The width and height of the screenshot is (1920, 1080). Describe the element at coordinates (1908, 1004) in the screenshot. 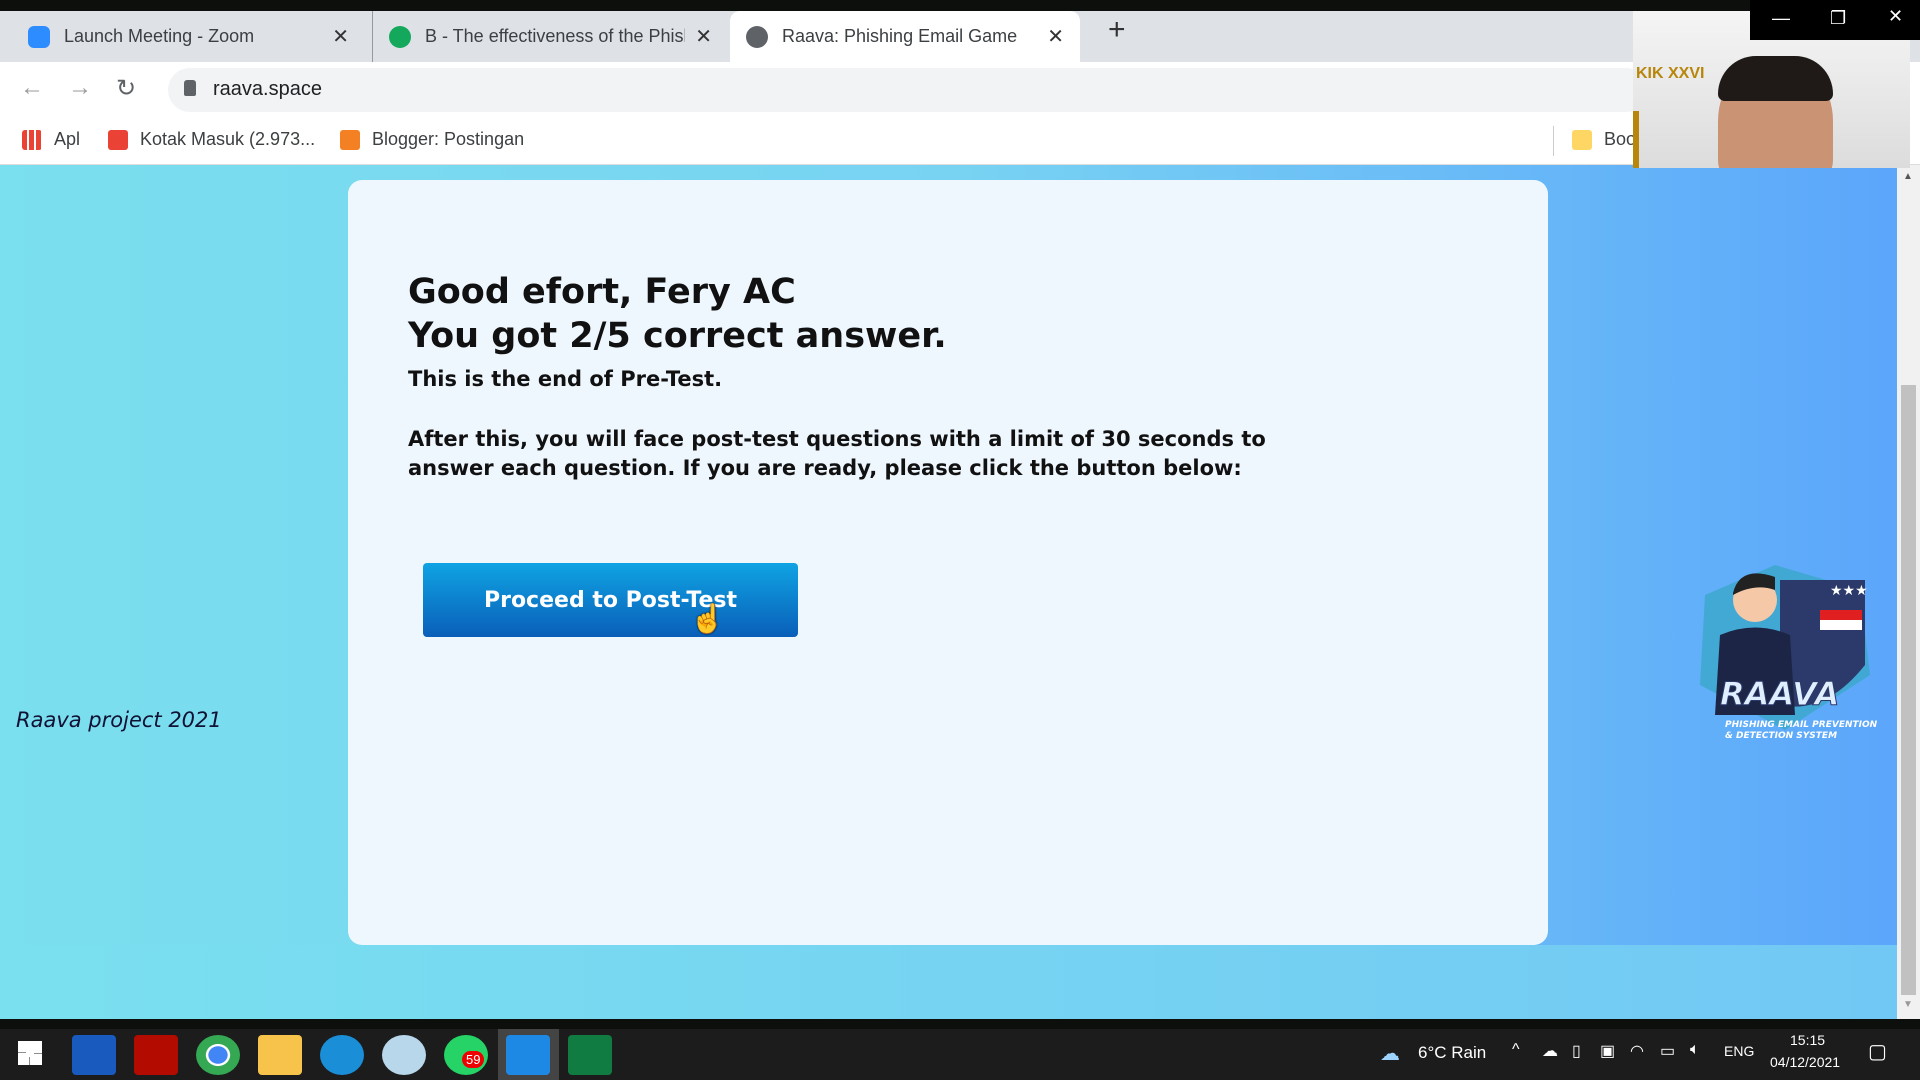

I see `scroll-down-icon: ▼` at that location.